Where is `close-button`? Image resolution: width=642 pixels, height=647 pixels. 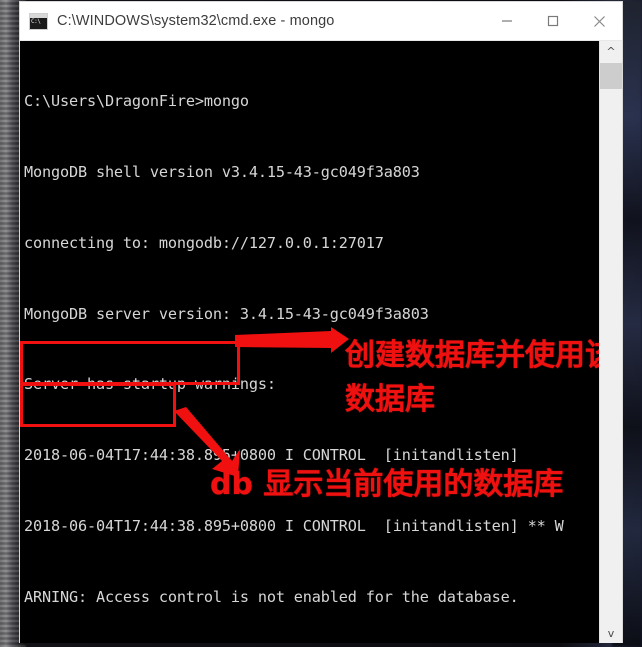 close-button is located at coordinates (599, 21).